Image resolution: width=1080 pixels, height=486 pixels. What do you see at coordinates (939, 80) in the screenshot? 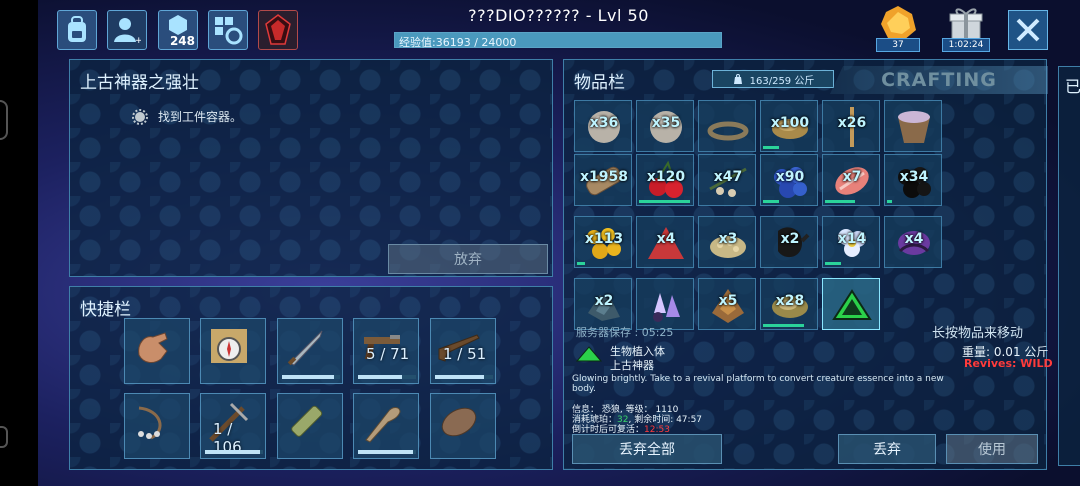
I see `tab-crafting: CRAFTING` at bounding box center [939, 80].